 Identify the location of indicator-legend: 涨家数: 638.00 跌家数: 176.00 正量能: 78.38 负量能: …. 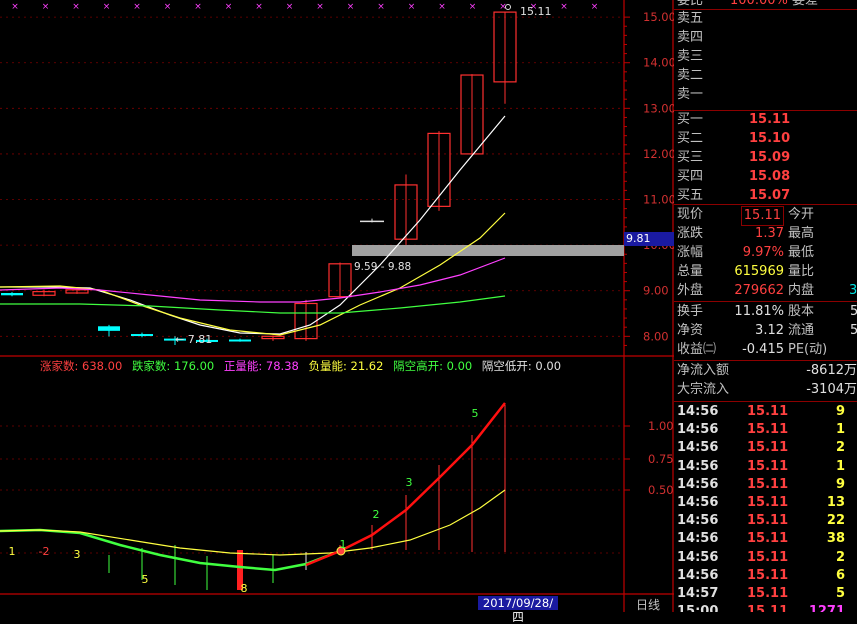
(303, 366).